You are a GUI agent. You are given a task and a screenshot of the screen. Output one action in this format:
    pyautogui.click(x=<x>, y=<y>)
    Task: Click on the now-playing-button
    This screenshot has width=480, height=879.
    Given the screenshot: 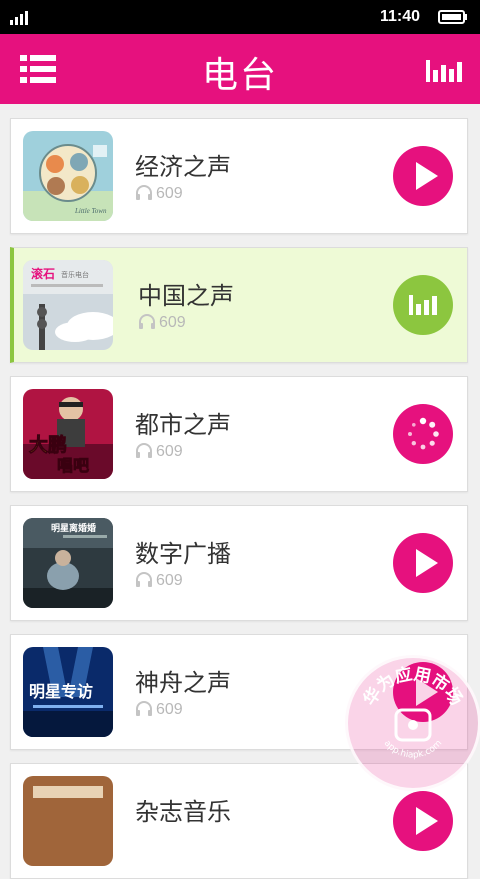 What is the action you would take?
    pyautogui.click(x=423, y=305)
    